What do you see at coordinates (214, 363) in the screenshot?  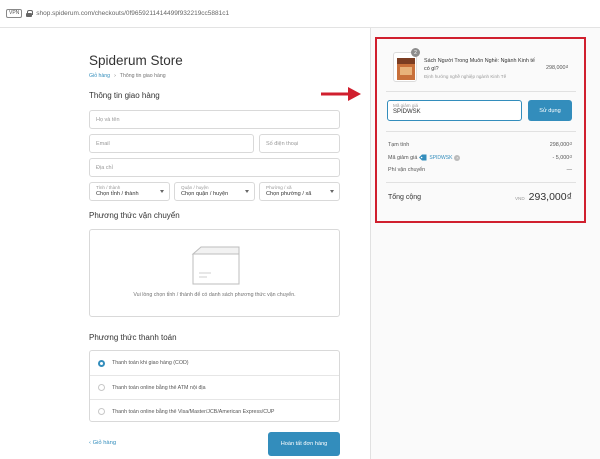 I see `payment-option-cod: Thanh toán khi giao hàng (COD)` at bounding box center [214, 363].